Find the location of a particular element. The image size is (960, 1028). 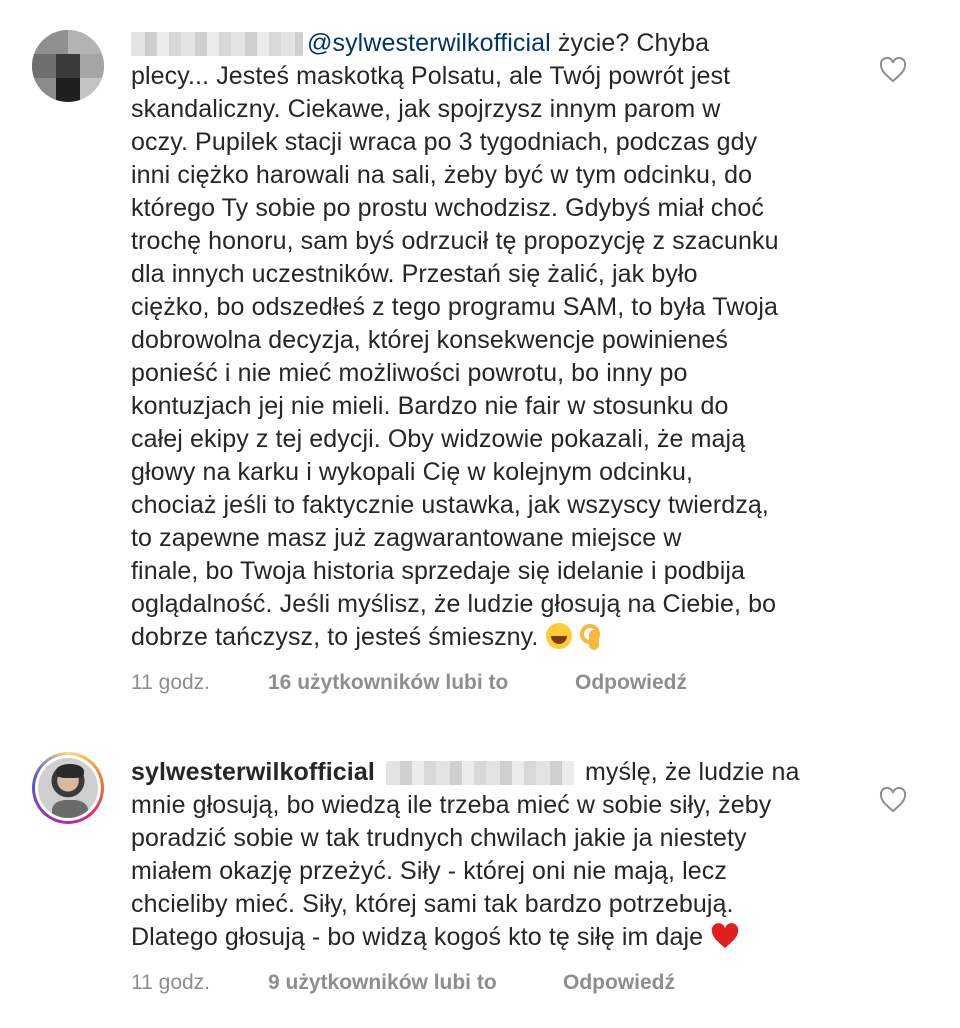

red-heart-icon is located at coordinates (725, 936).